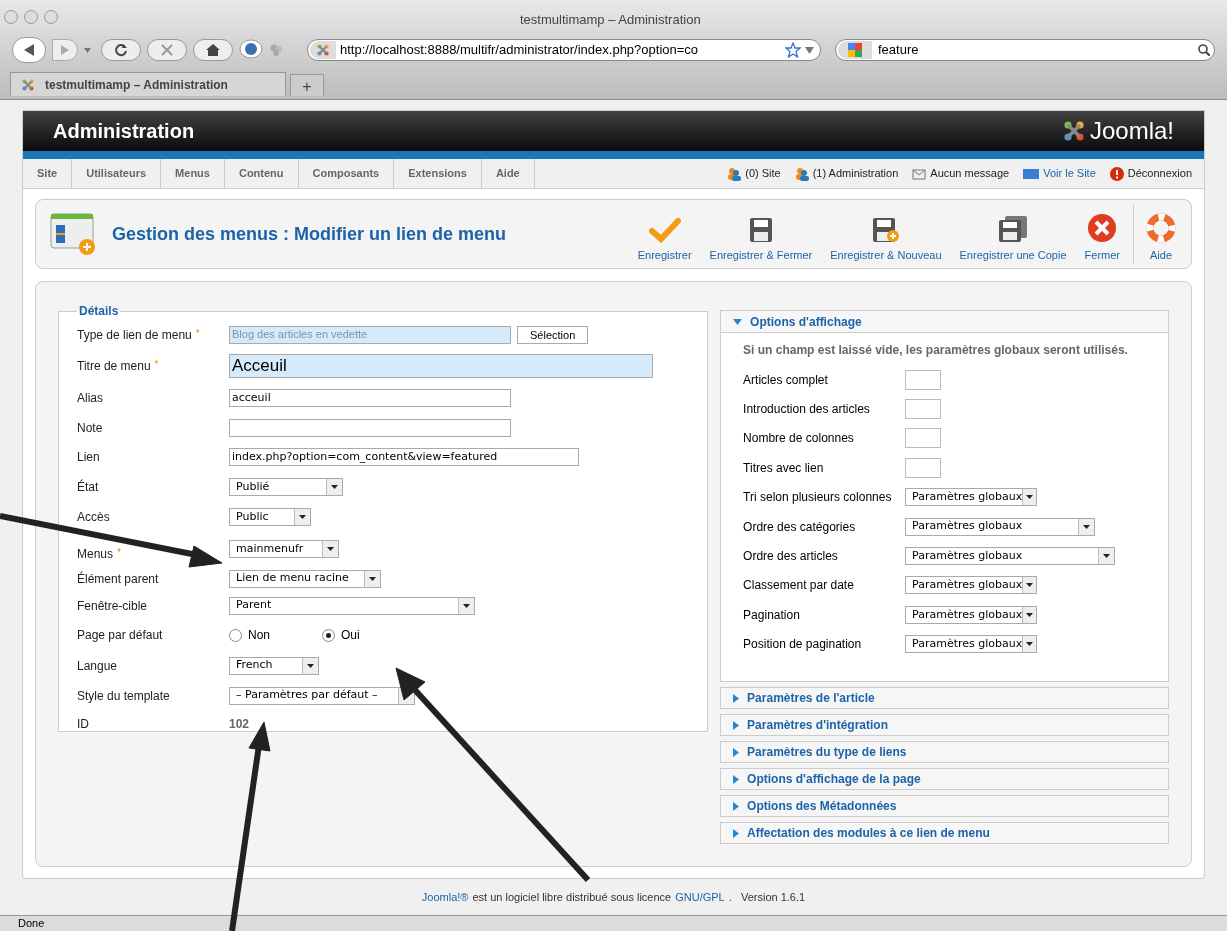 The image size is (1227, 931). What do you see at coordinates (1159, 234) in the screenshot?
I see `toolbar-button: Aide` at bounding box center [1159, 234].